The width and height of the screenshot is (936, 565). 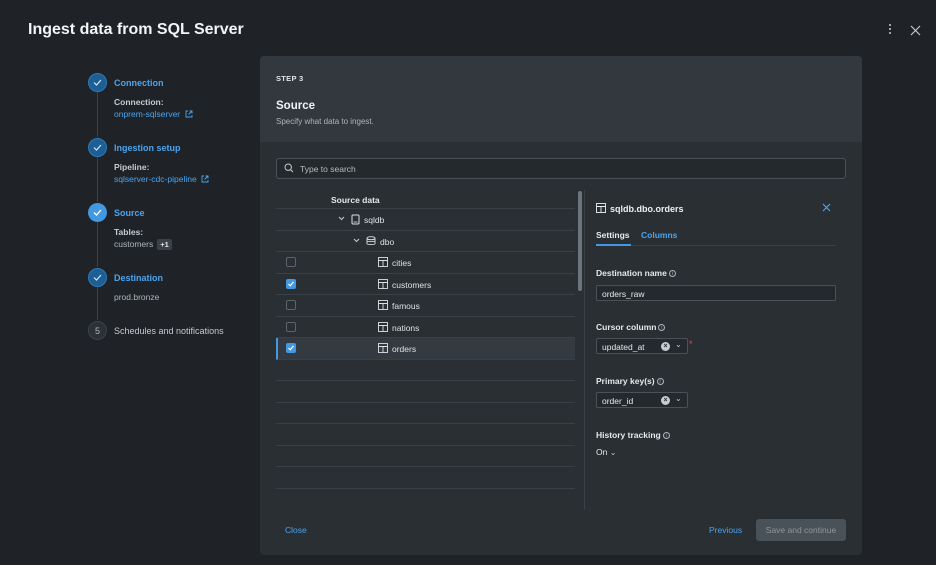 What do you see at coordinates (295, 106) in the screenshot?
I see `panel-title: Source` at bounding box center [295, 106].